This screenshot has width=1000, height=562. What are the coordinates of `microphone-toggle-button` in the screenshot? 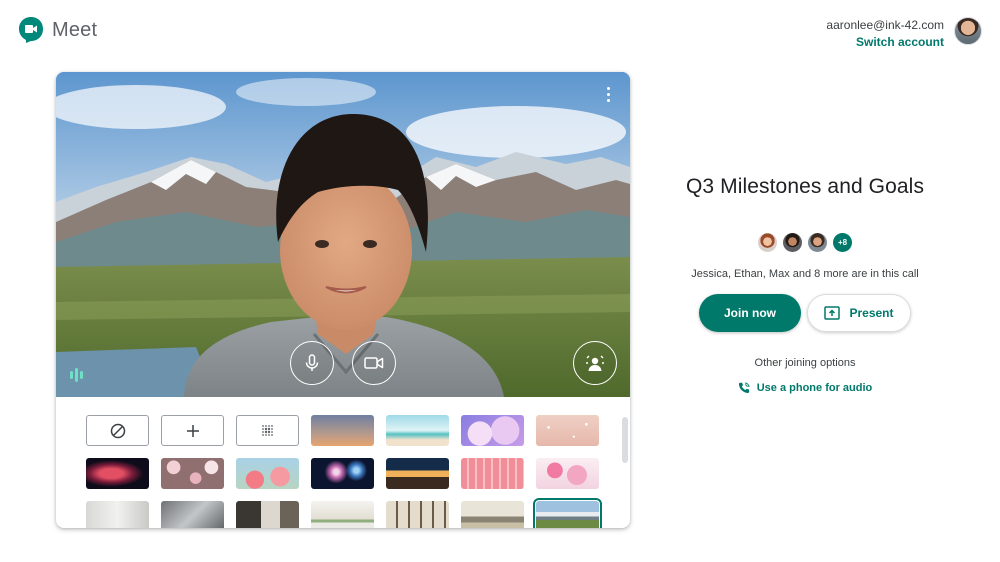 It's located at (312, 363).